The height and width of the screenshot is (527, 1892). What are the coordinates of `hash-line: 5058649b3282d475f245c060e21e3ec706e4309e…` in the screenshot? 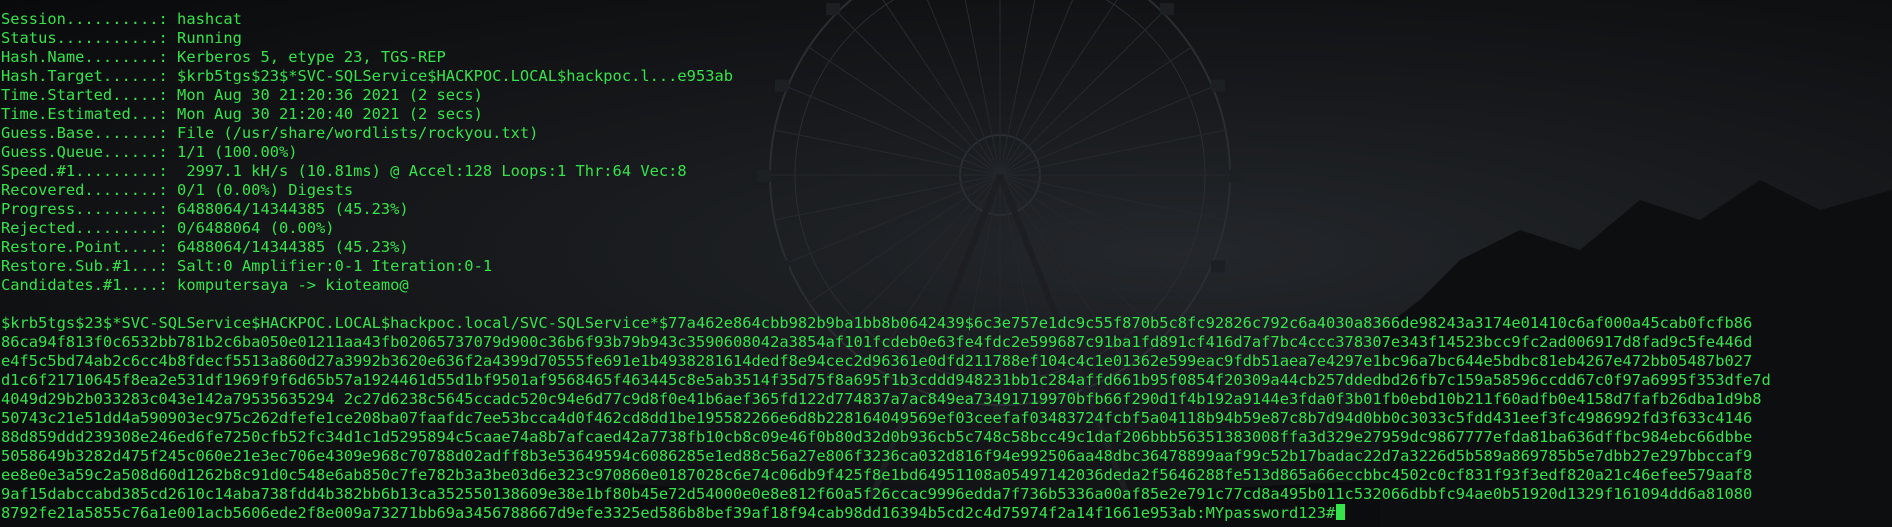 It's located at (877, 456).